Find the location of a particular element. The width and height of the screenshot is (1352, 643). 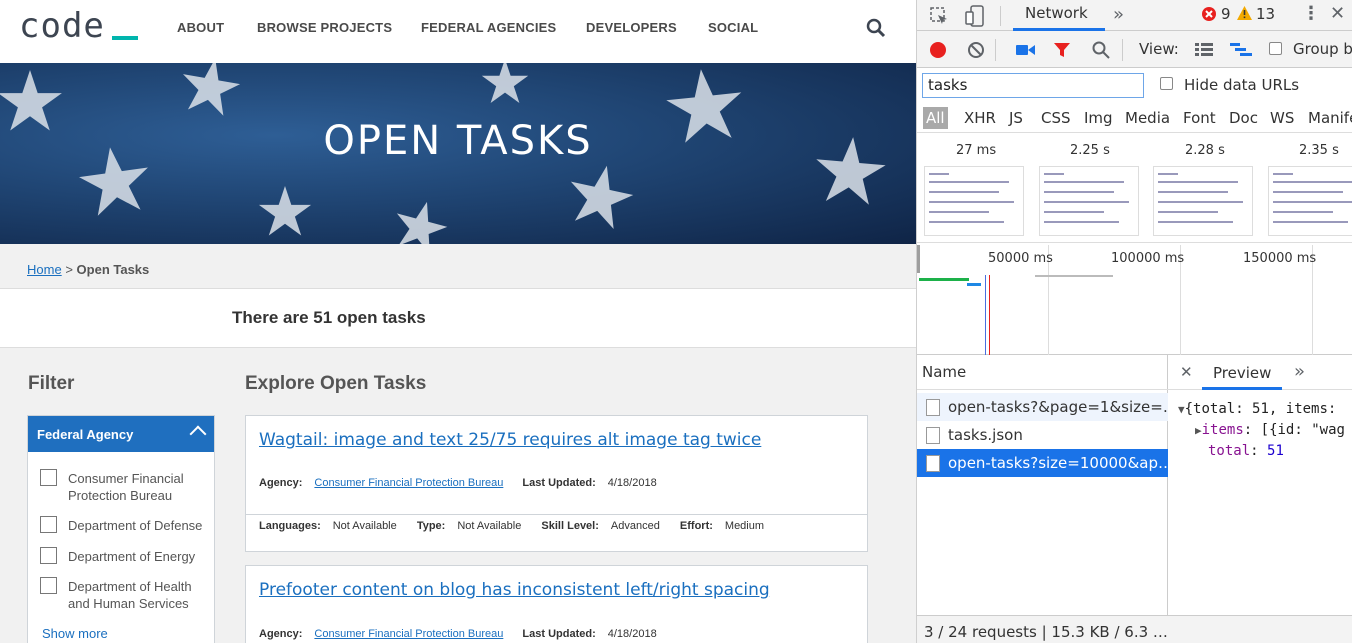

nav-developers: DEVELOPERS is located at coordinates (631, 27).